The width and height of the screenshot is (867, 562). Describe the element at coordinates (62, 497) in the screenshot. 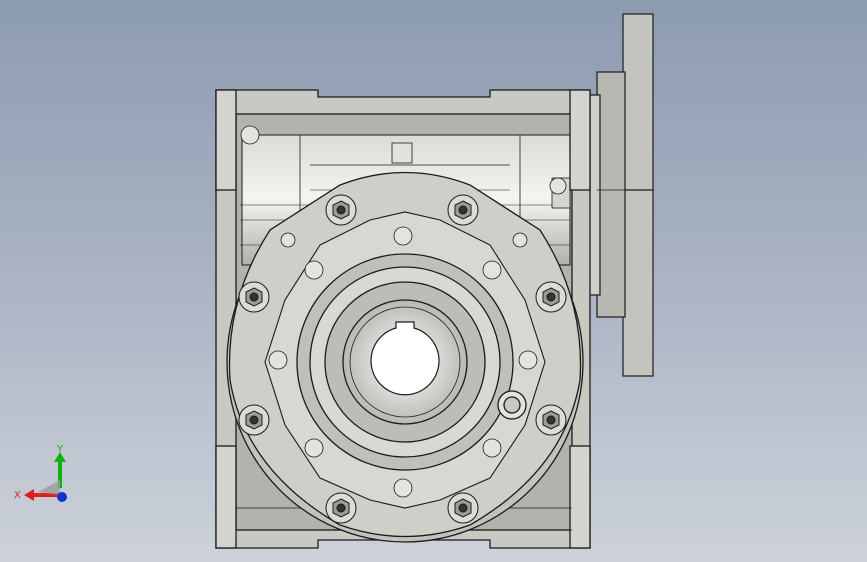

I see `z-axis-icon` at that location.